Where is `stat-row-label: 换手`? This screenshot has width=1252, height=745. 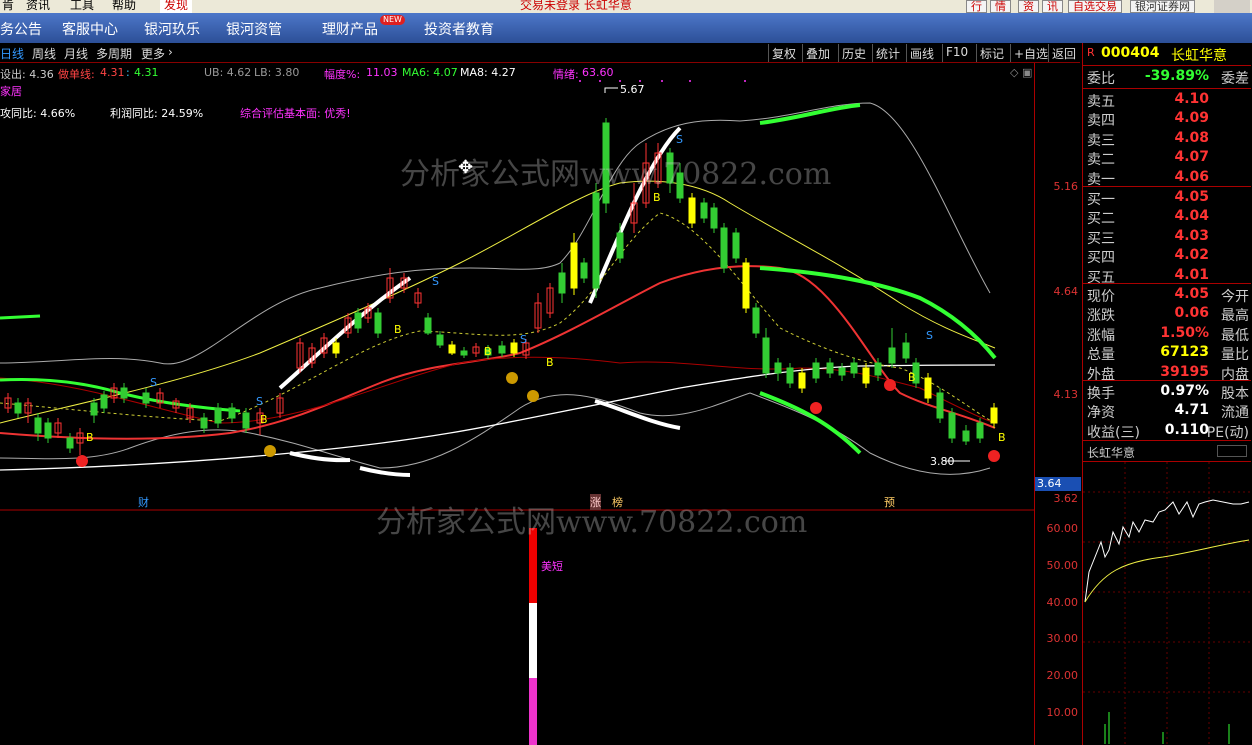
stat-row-label: 换手 is located at coordinates (1101, 394).